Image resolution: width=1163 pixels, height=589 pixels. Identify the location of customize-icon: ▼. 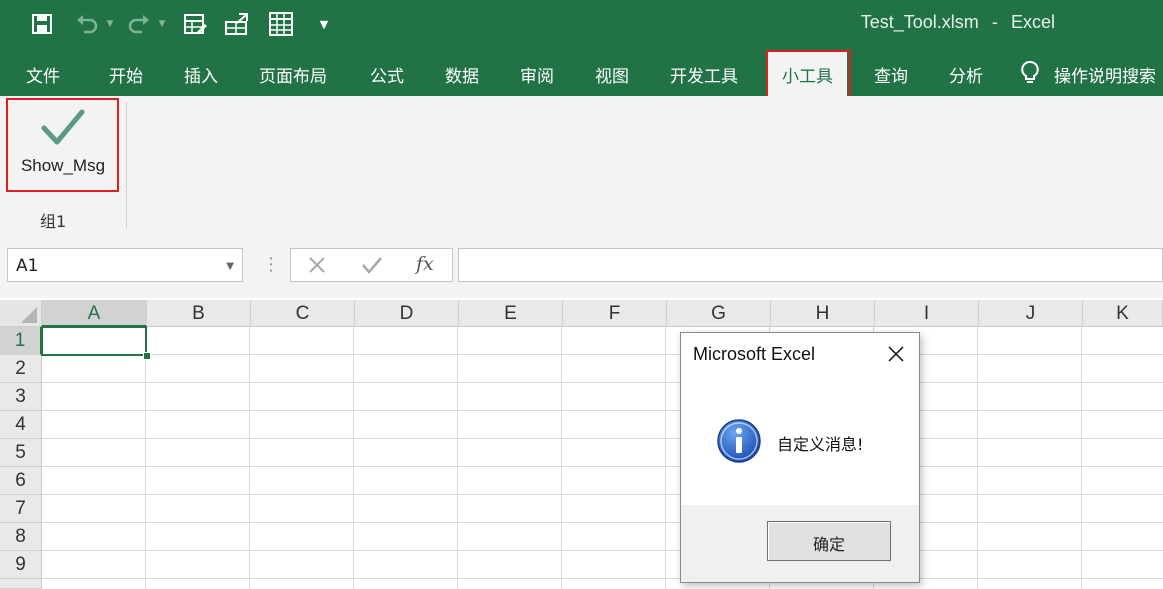
(324, 24).